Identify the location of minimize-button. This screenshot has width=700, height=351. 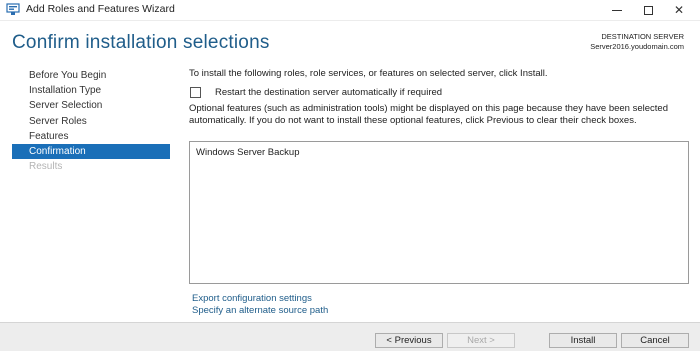
(617, 10).